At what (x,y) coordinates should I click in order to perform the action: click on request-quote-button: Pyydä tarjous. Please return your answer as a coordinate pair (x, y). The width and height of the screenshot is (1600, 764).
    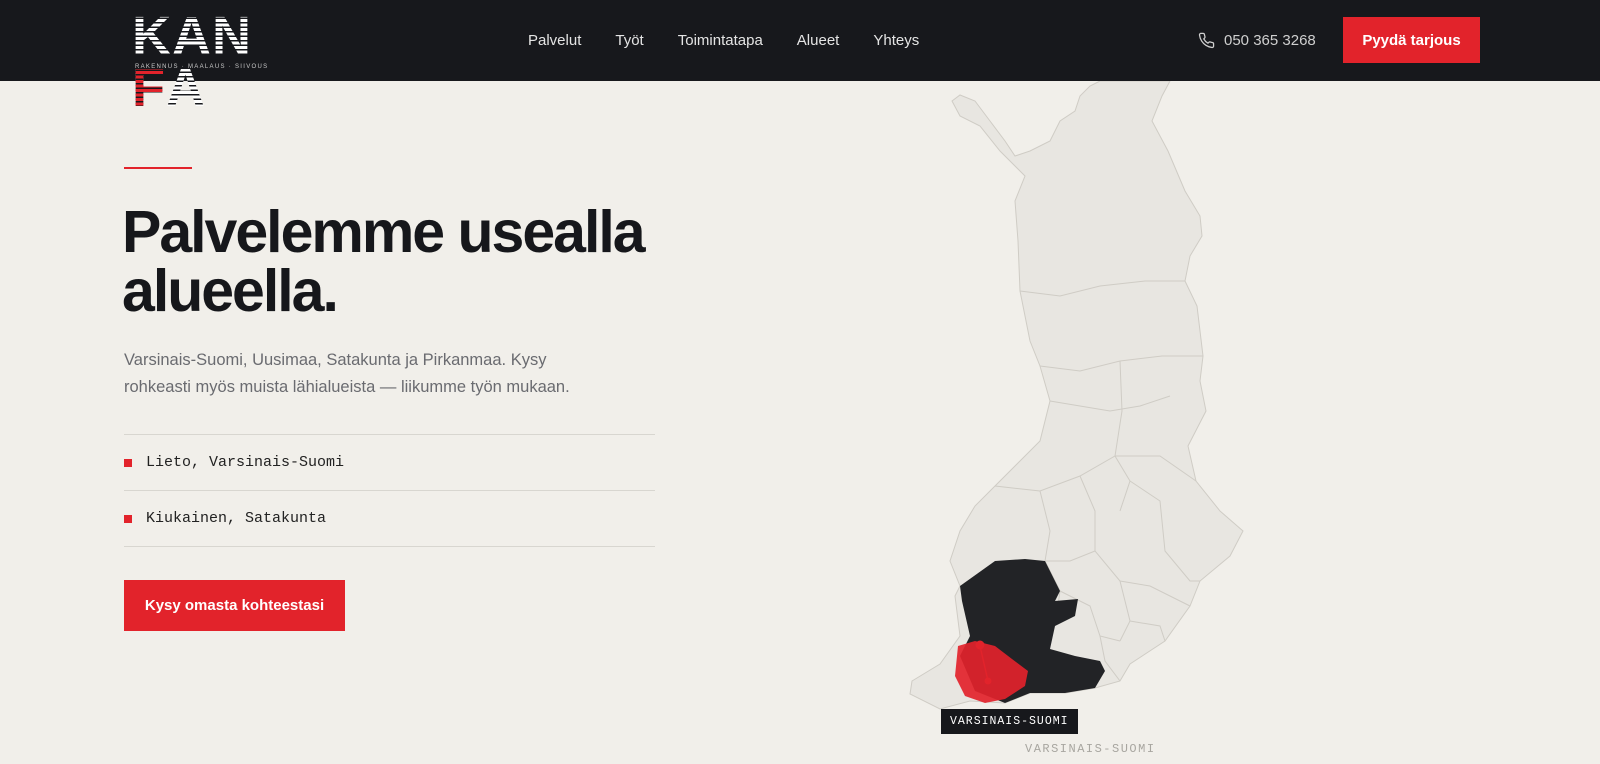
    Looking at the image, I should click on (1411, 40).